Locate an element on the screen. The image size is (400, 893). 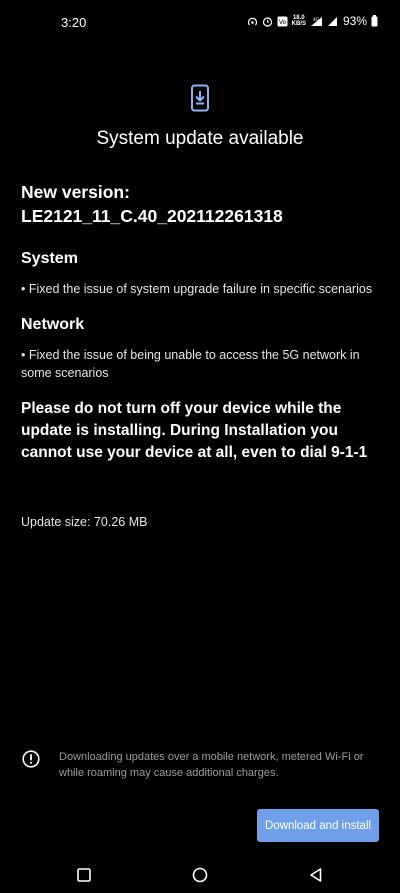
network-speed-unit: KB/S is located at coordinates (298, 24).